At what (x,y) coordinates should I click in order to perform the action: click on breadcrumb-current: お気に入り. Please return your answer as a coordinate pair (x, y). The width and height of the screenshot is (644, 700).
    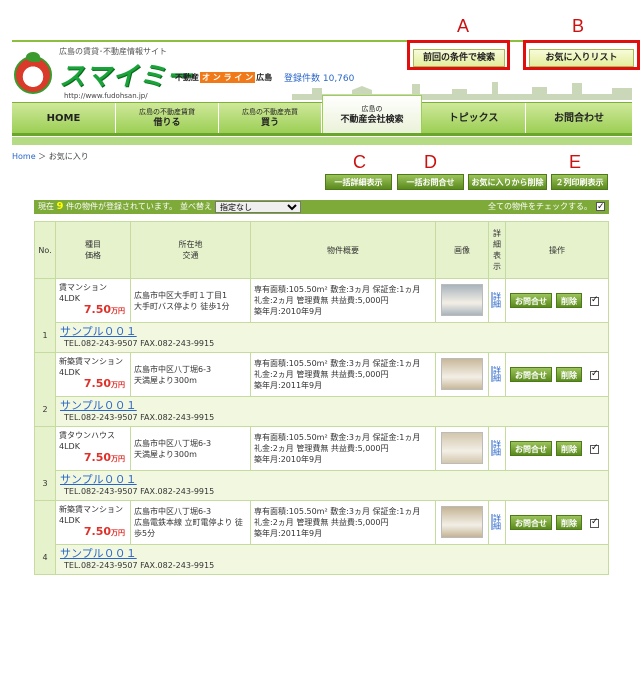
    Looking at the image, I should click on (68, 156).